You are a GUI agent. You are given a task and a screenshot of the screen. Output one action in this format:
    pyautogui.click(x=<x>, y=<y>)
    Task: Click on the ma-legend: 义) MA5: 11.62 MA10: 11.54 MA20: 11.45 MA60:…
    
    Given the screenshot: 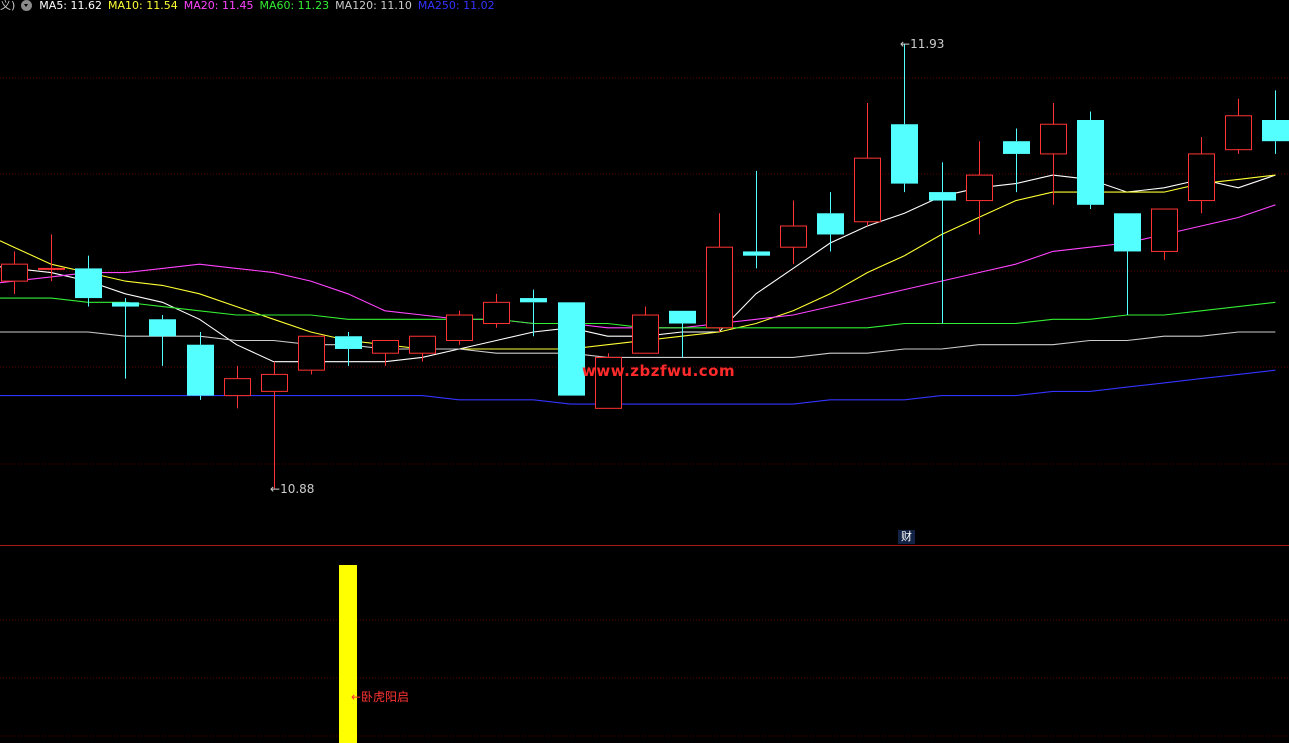 What is the action you would take?
    pyautogui.click(x=250, y=6)
    